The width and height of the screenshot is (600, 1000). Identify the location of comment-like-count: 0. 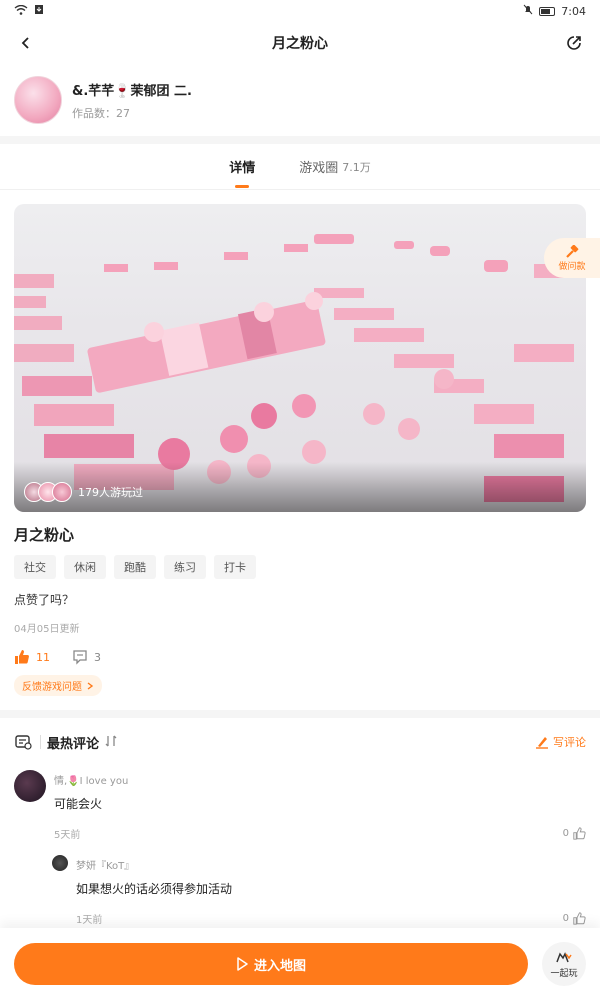
(565, 833).